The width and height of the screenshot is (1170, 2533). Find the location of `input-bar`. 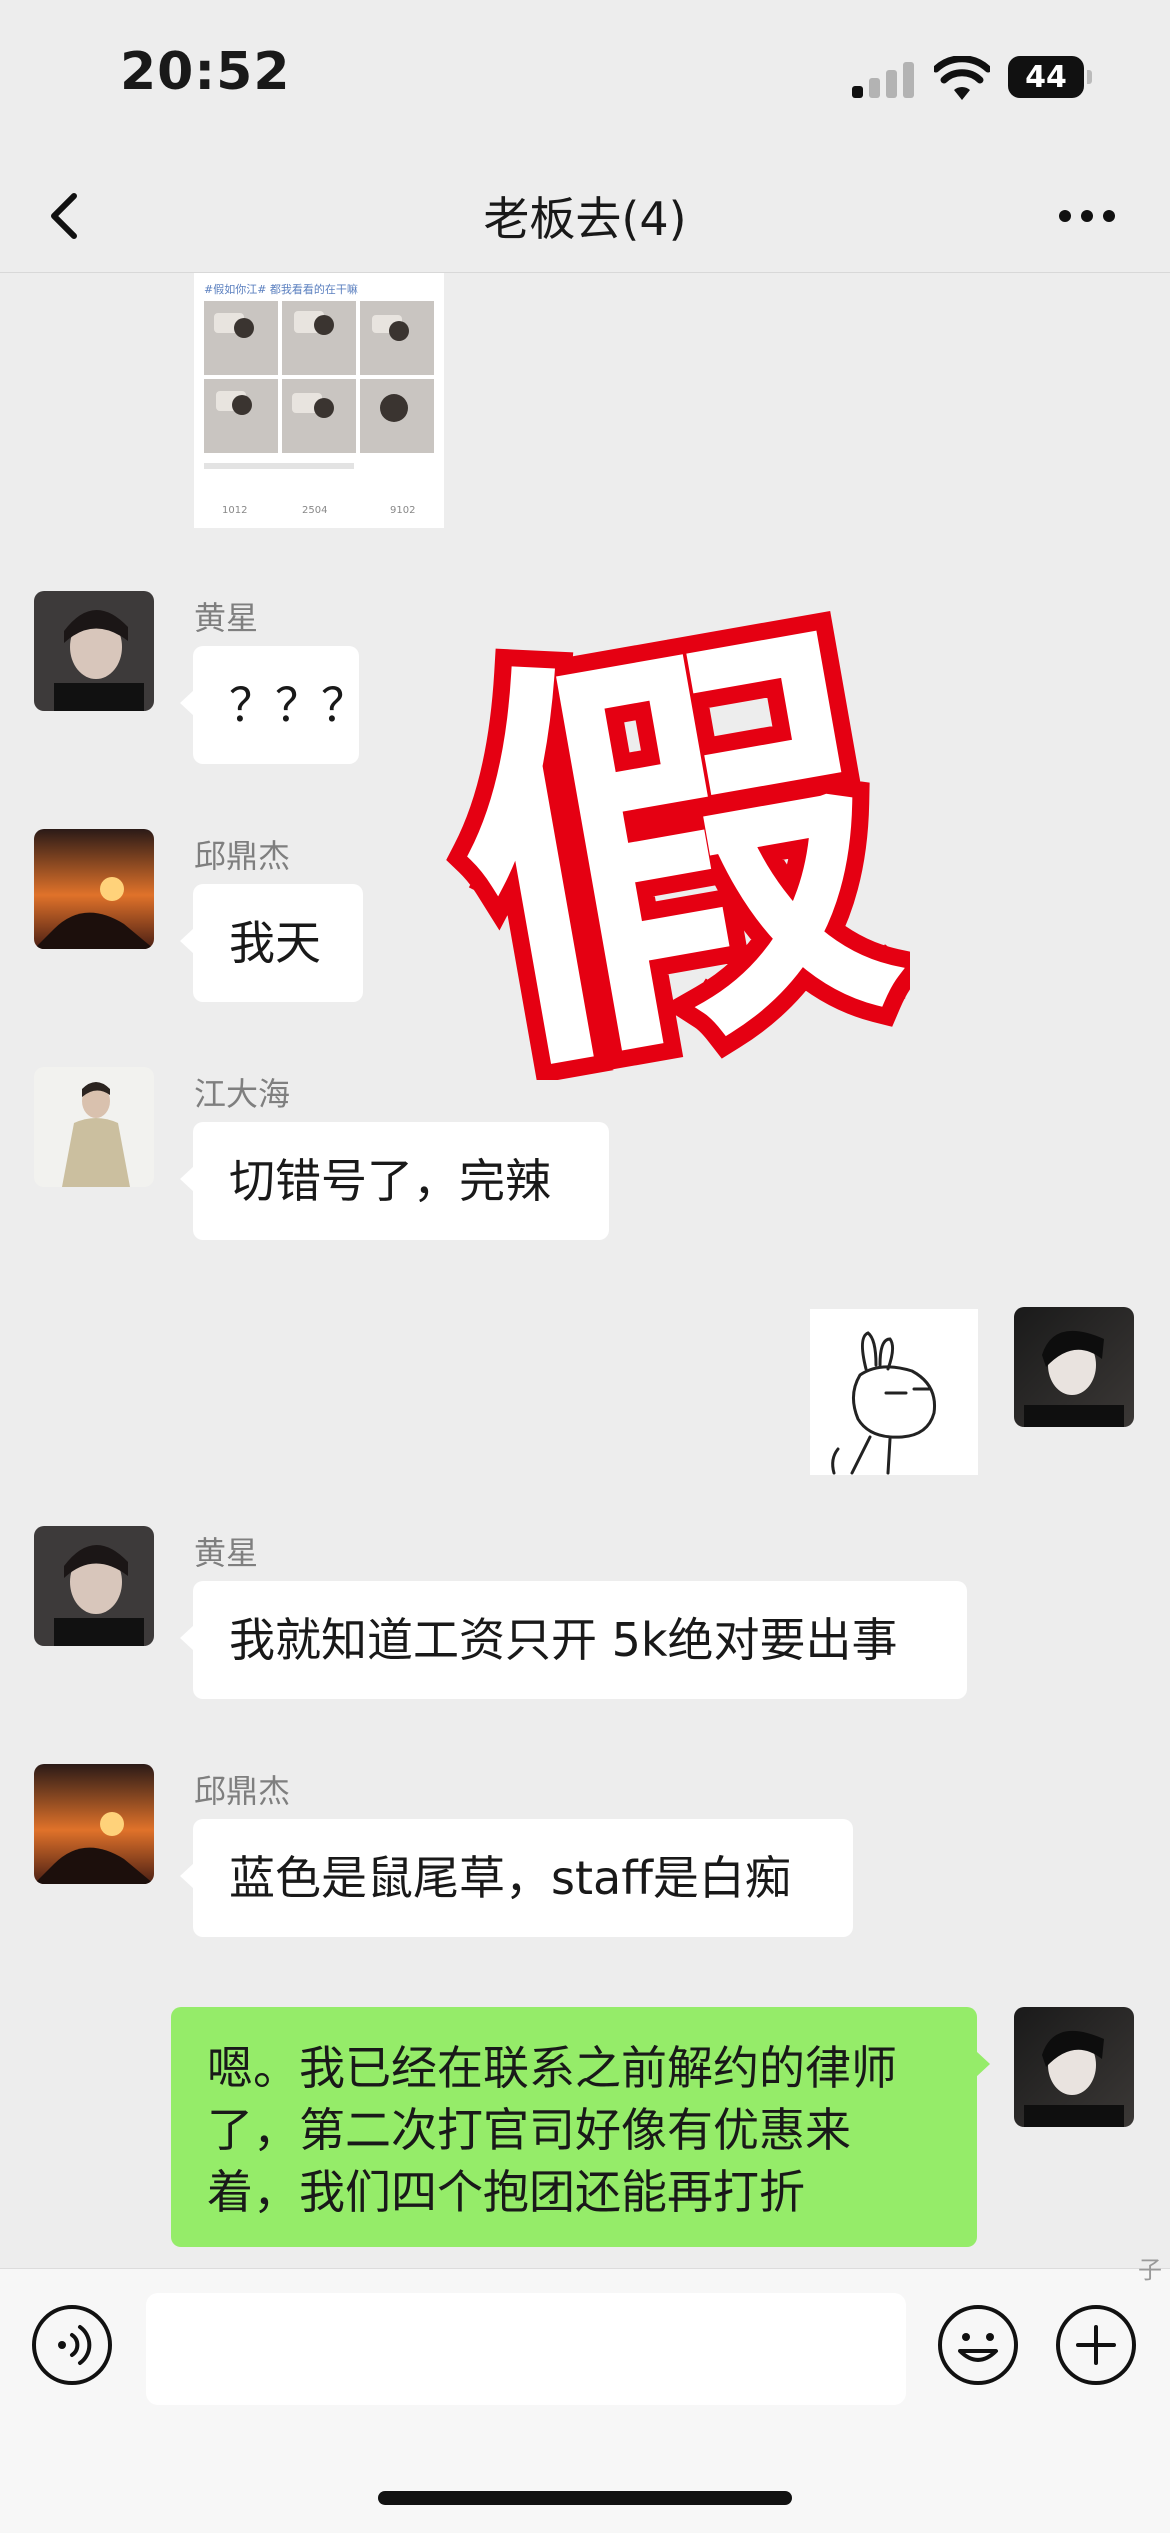

input-bar is located at coordinates (585, 2400).